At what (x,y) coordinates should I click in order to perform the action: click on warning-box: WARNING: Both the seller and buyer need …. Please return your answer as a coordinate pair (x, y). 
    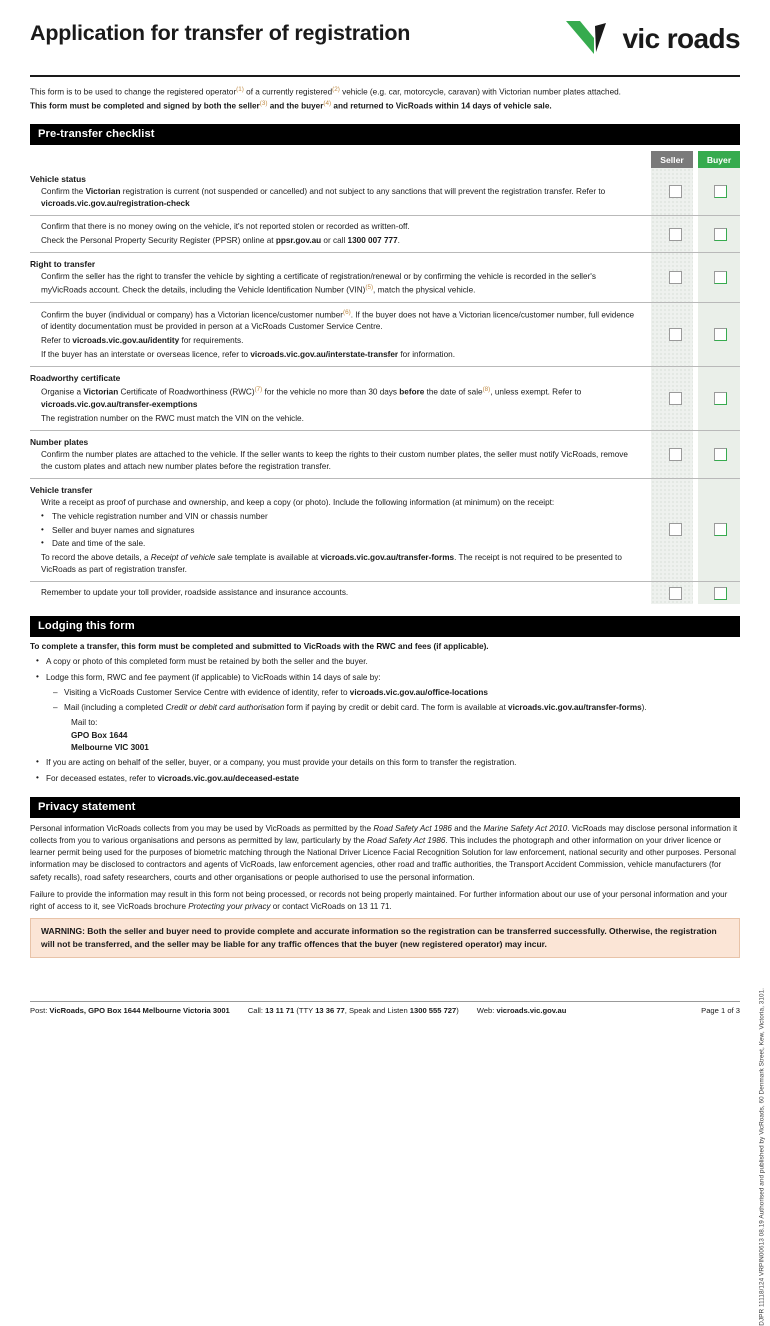
    Looking at the image, I should click on (385, 938).